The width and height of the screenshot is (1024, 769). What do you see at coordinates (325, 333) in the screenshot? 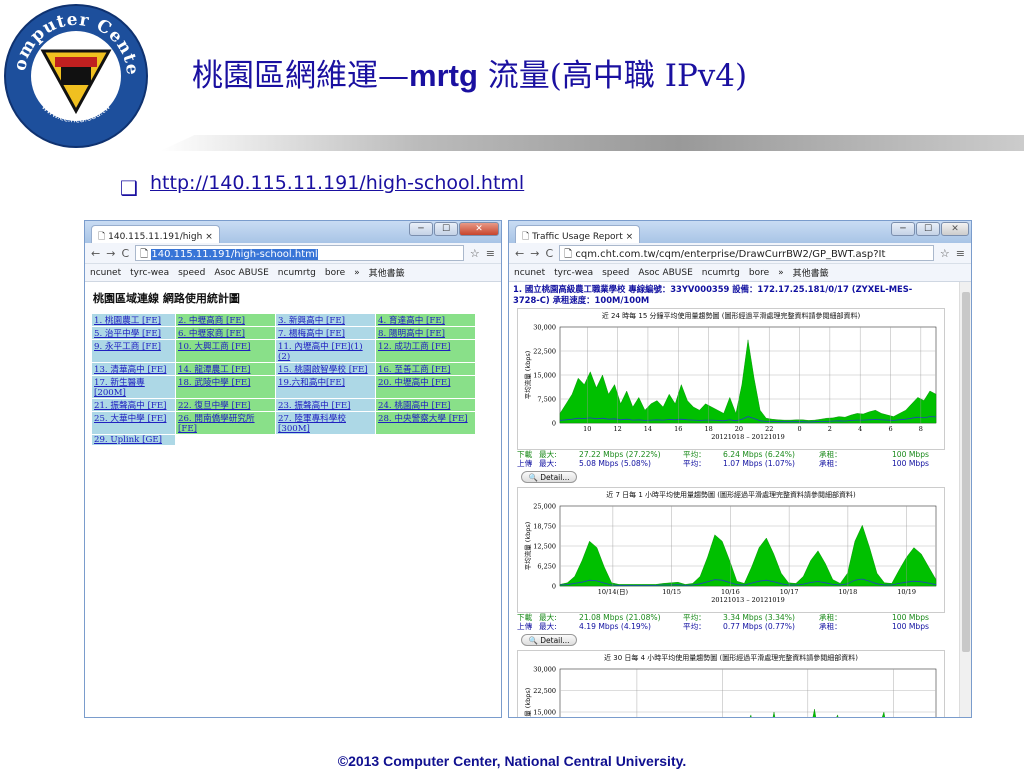
I see `school-link: 7. 楊梅高中 [FE]` at bounding box center [325, 333].